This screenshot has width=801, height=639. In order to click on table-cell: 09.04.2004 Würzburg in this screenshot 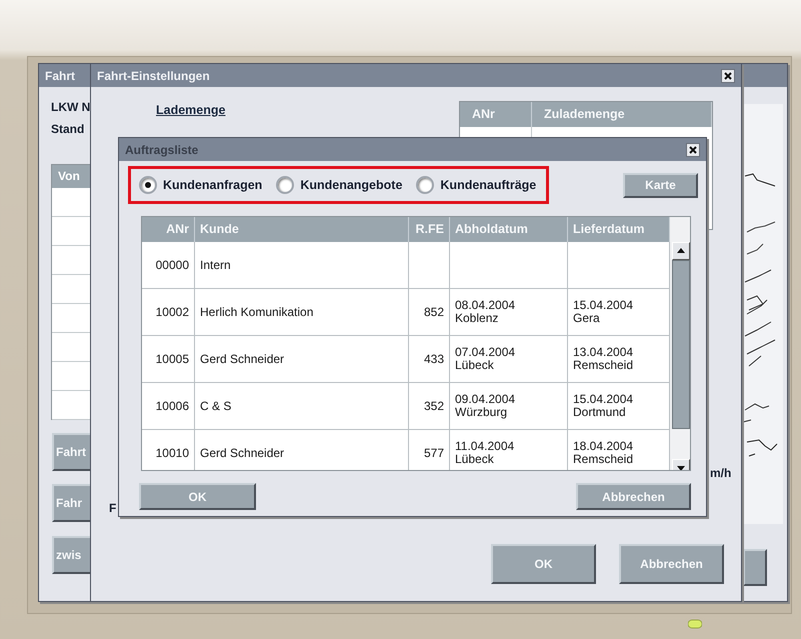, I will do `click(509, 406)`.